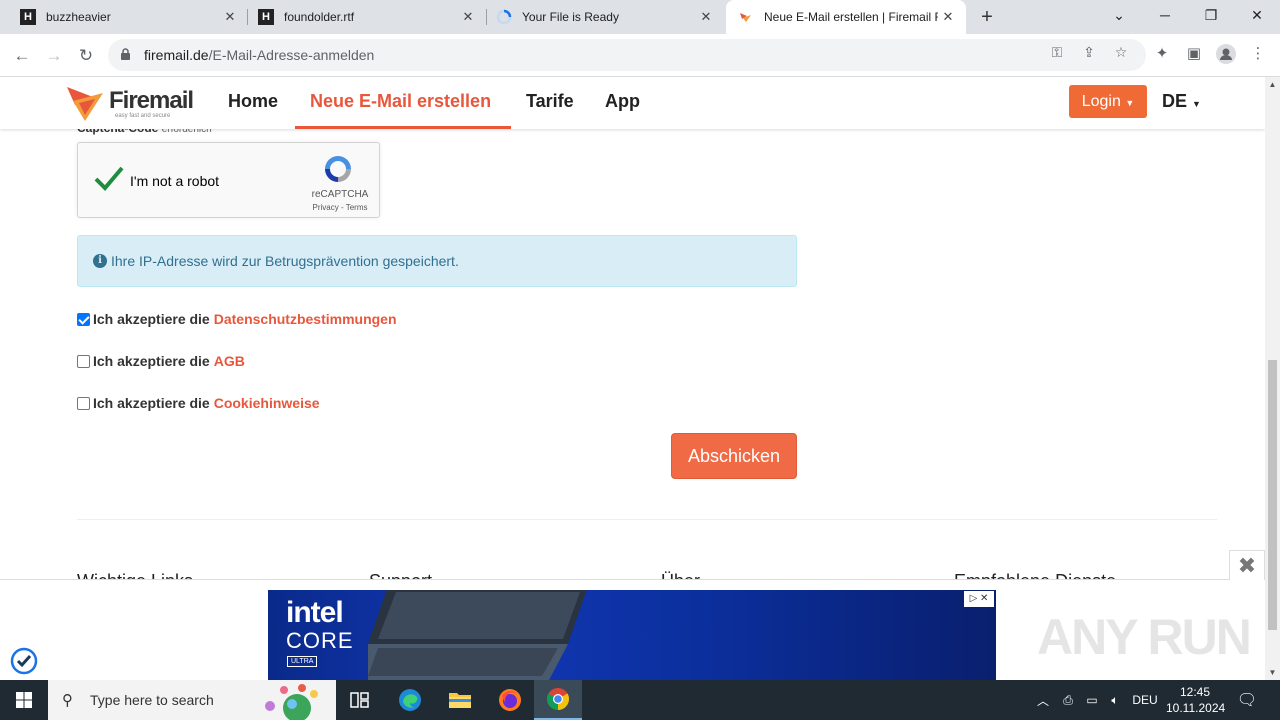 This screenshot has height=725, width=1280. Describe the element at coordinates (362, 17) in the screenshot. I see `tab-foundolder: H foundolder.rtf ✕` at that location.